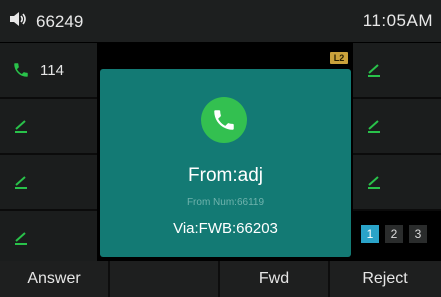 The width and height of the screenshot is (441, 297). What do you see at coordinates (220, 21) in the screenshot?
I see `status-bar: 66249 11:05AM` at bounding box center [220, 21].